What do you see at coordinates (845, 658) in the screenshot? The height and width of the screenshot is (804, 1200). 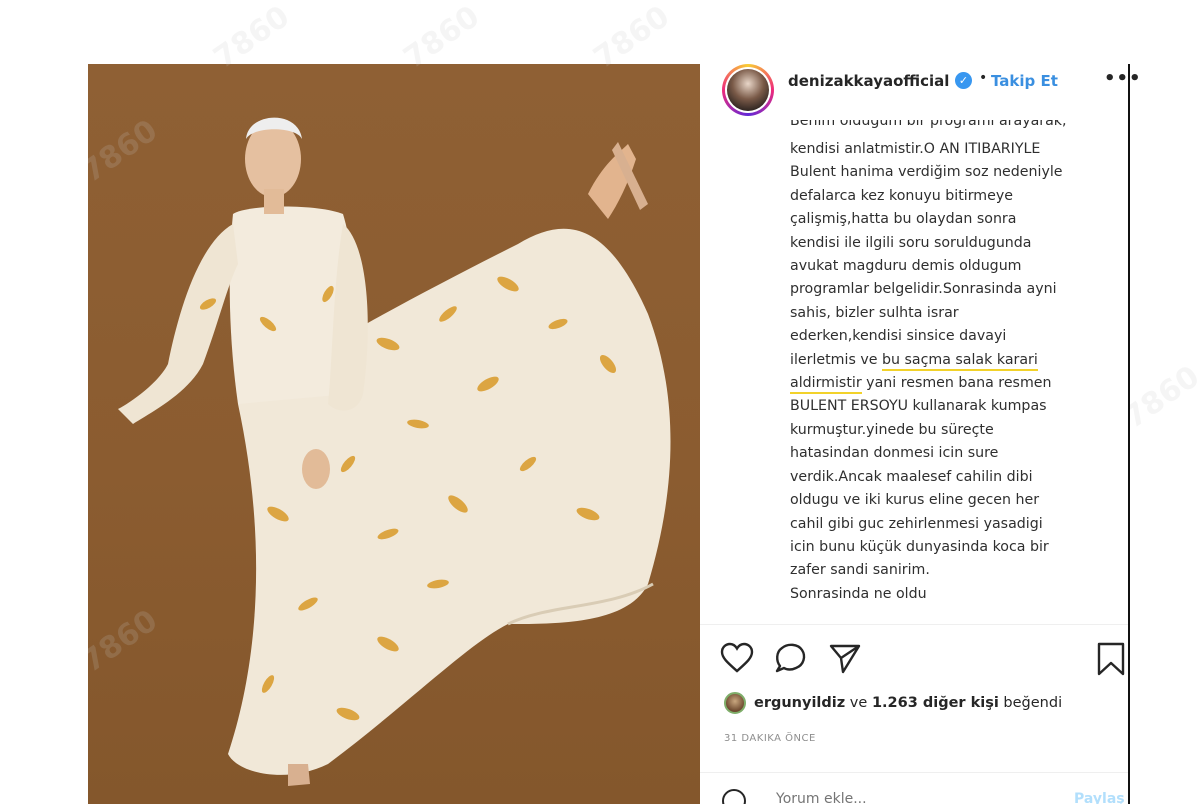 I see `share-icon` at bounding box center [845, 658].